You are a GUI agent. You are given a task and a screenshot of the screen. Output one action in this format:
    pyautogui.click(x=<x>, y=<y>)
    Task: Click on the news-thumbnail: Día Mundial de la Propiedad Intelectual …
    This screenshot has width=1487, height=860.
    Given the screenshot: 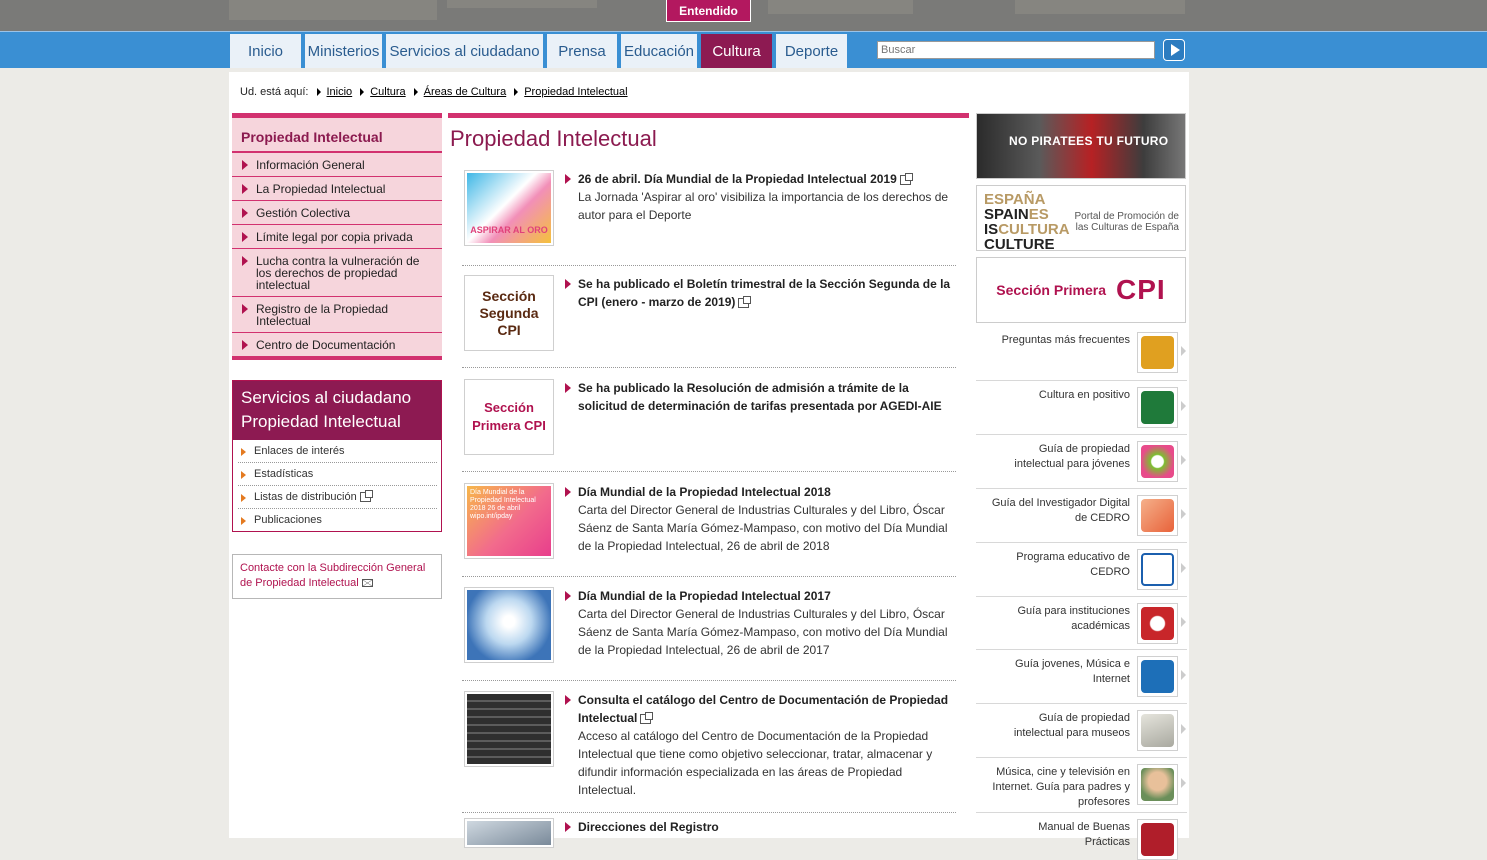 What is the action you would take?
    pyautogui.click(x=509, y=521)
    